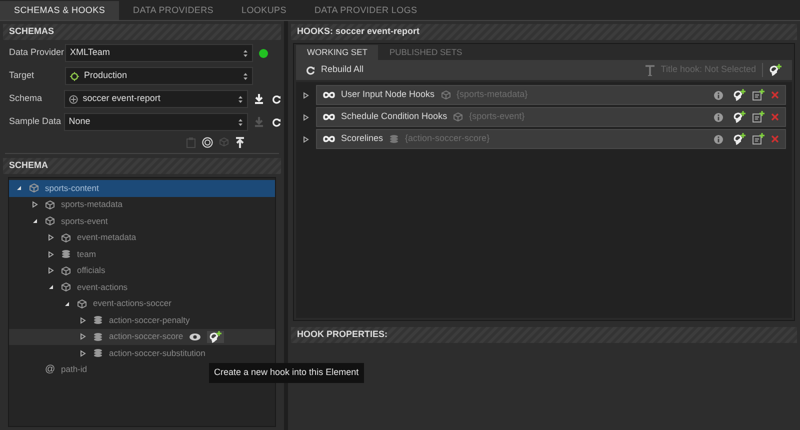  I want to click on eye-icon, so click(195, 336).